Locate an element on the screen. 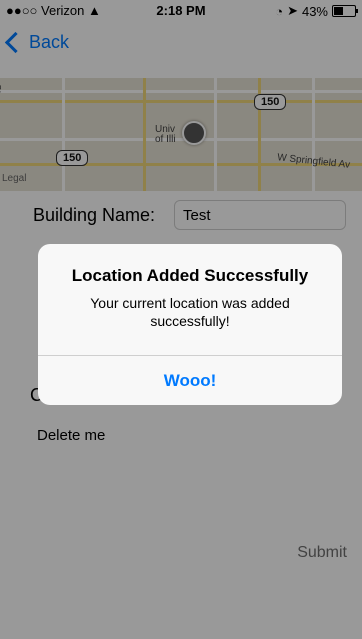 Image resolution: width=362 pixels, height=639 pixels. alert-confirm-button: Wooo! is located at coordinates (190, 380).